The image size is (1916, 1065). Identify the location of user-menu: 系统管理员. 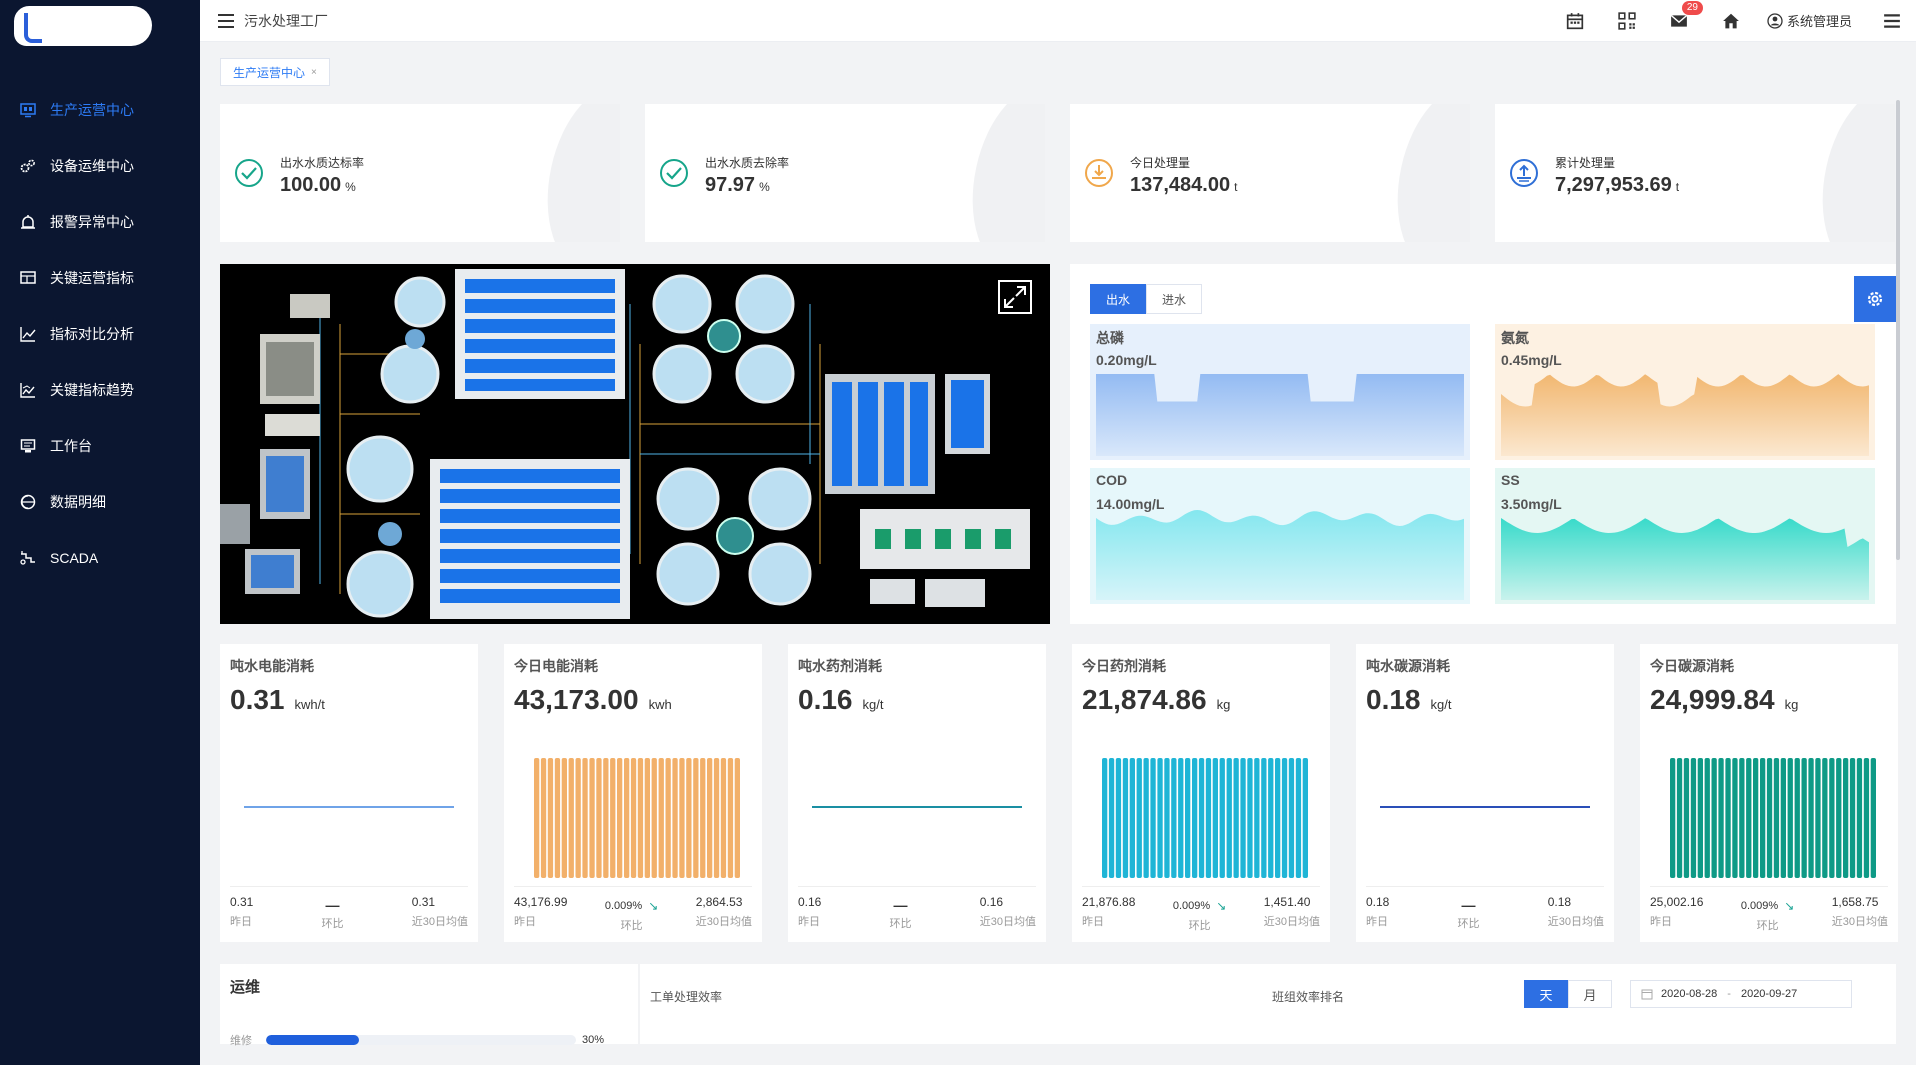
(1809, 20).